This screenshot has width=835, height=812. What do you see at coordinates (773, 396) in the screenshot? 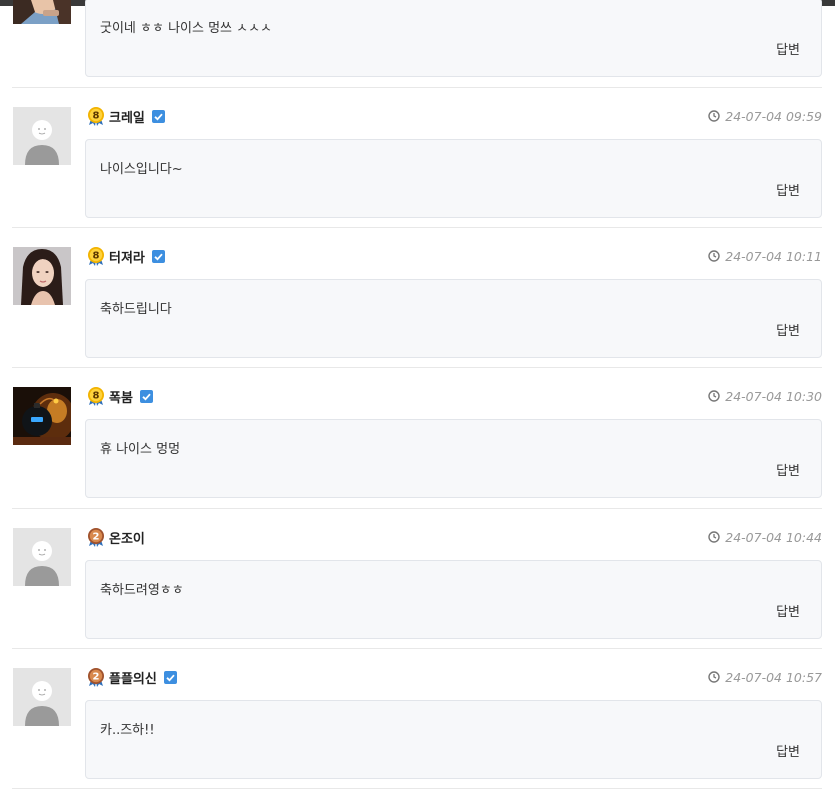
I see `timestamp-text: 24-07-04 10:30` at bounding box center [773, 396].